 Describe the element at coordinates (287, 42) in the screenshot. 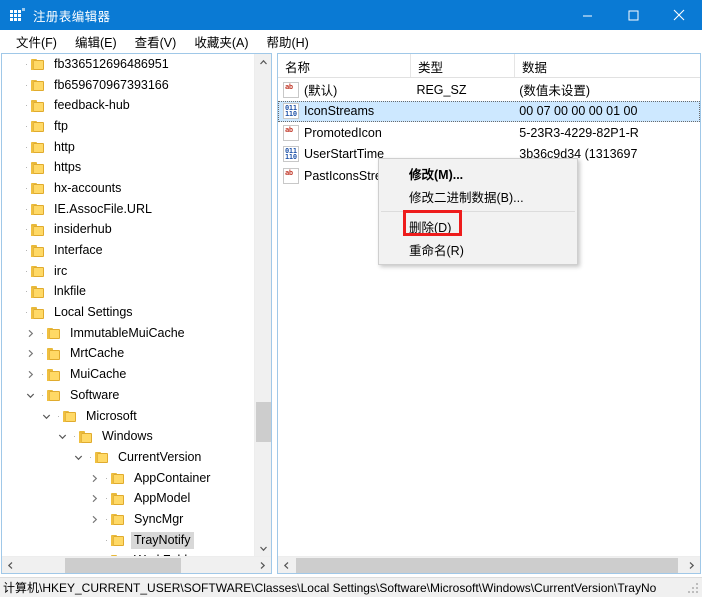

I see `menu-help: 帮助(H)` at that location.